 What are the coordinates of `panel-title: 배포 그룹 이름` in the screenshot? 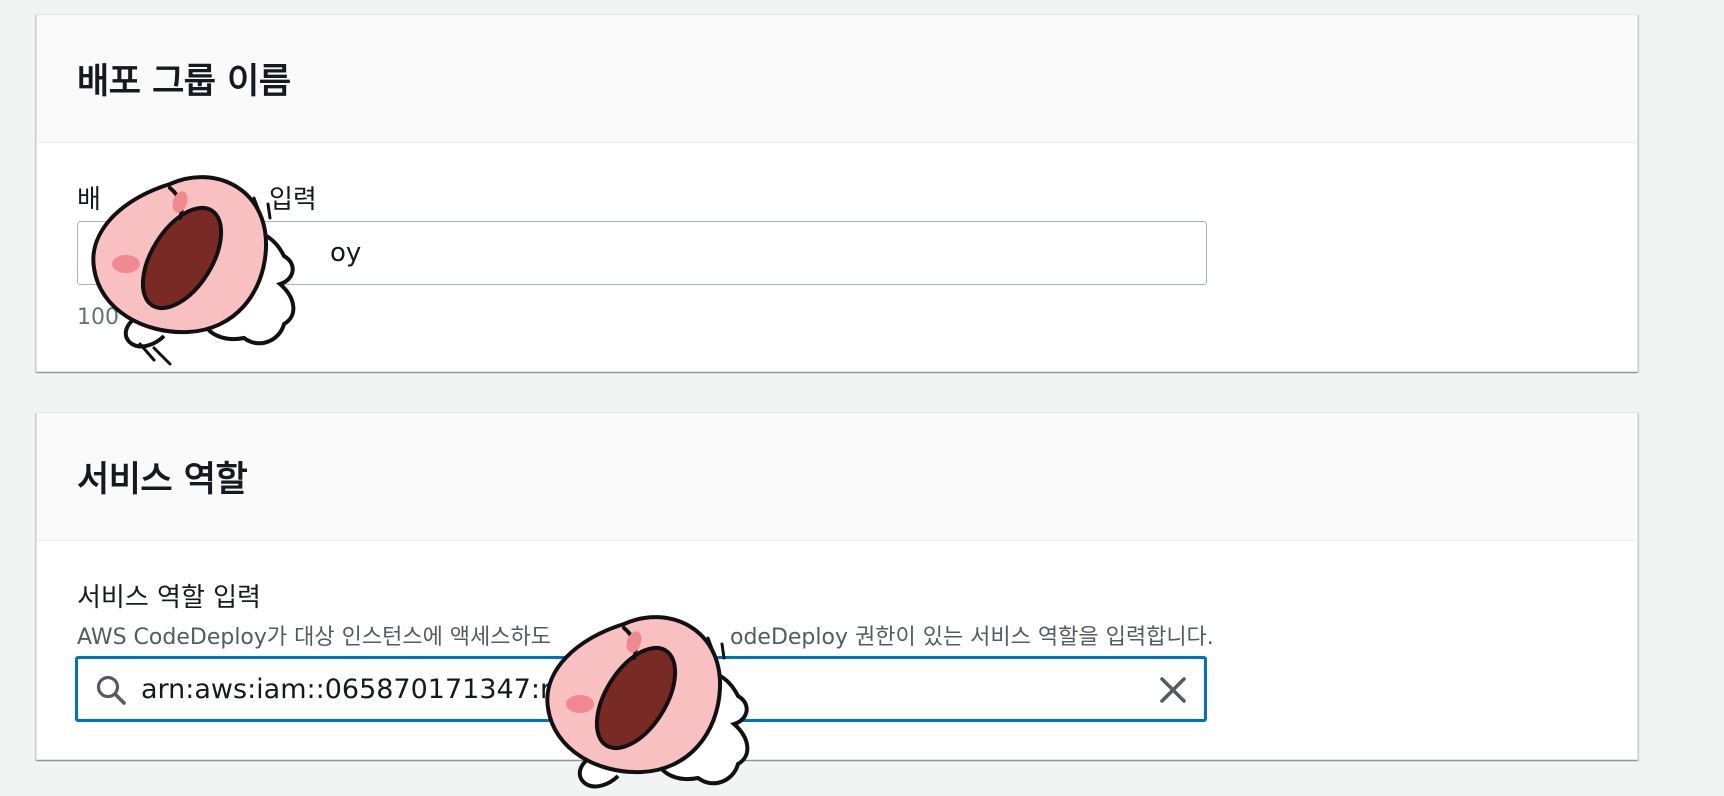 It's located at (184, 82).